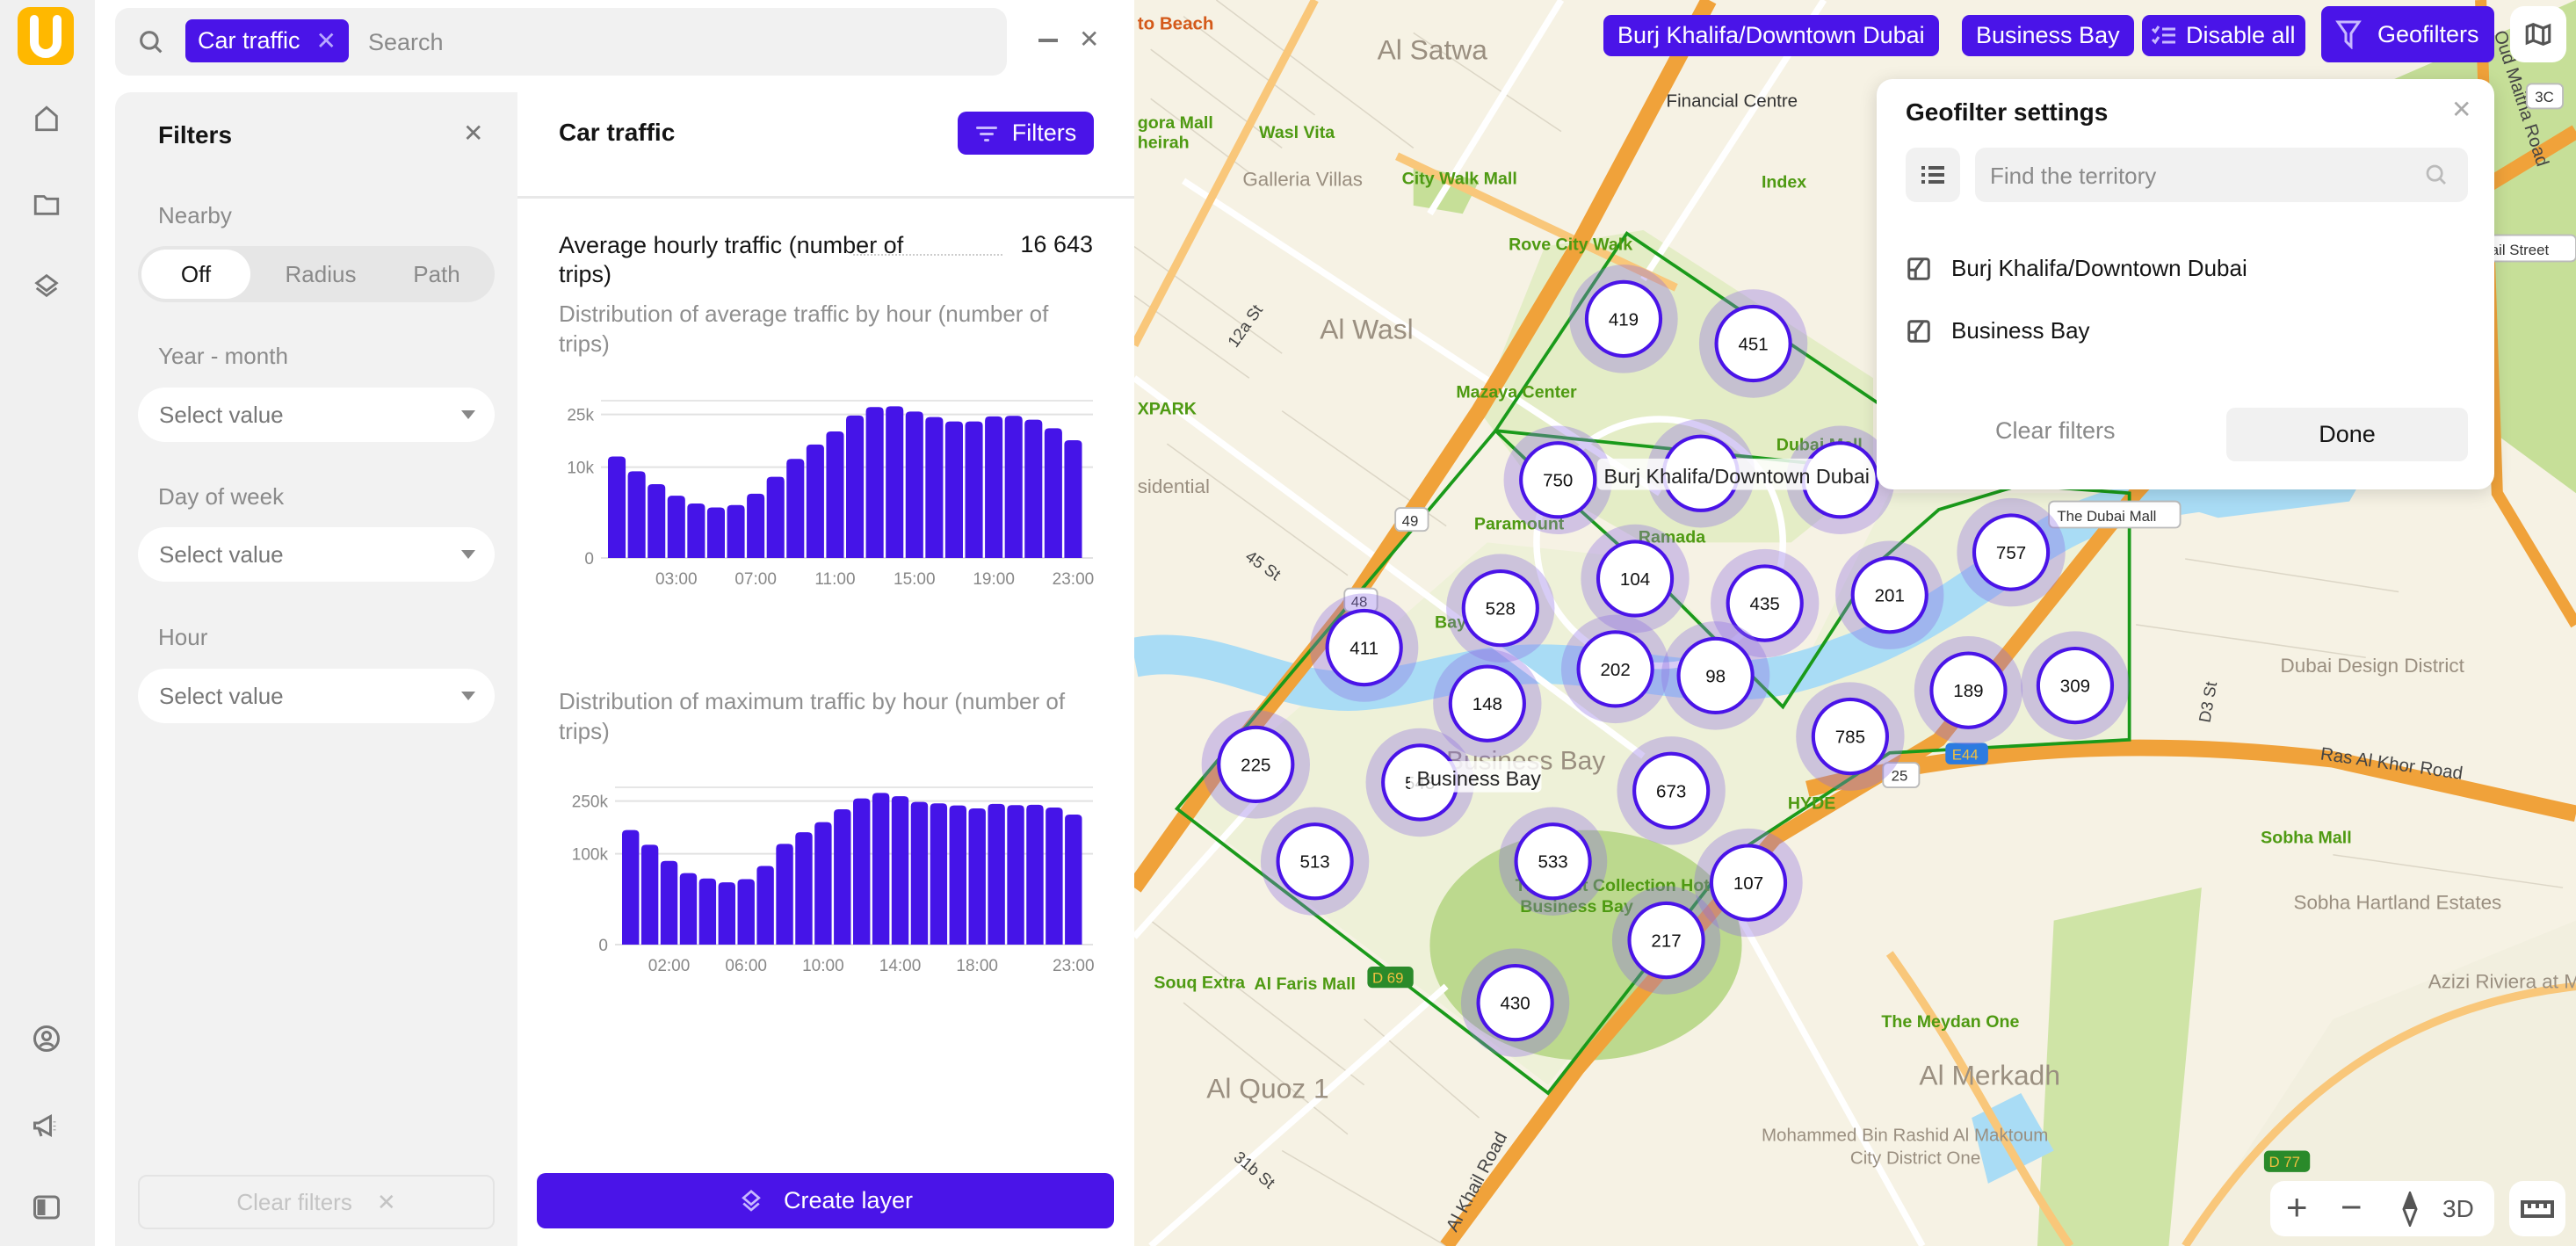  What do you see at coordinates (46, 1038) in the screenshot?
I see `user-circle-icon` at bounding box center [46, 1038].